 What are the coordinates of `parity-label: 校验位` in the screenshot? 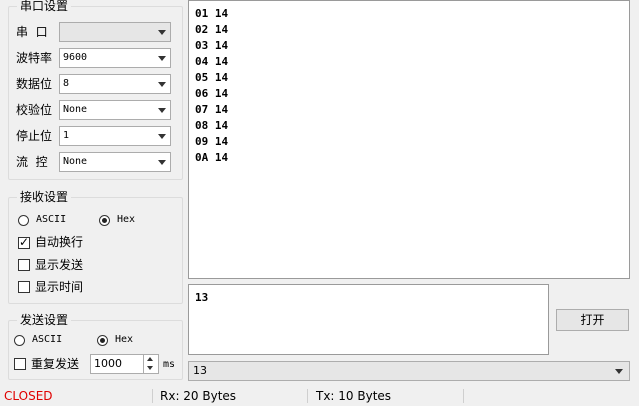 It's located at (34, 110).